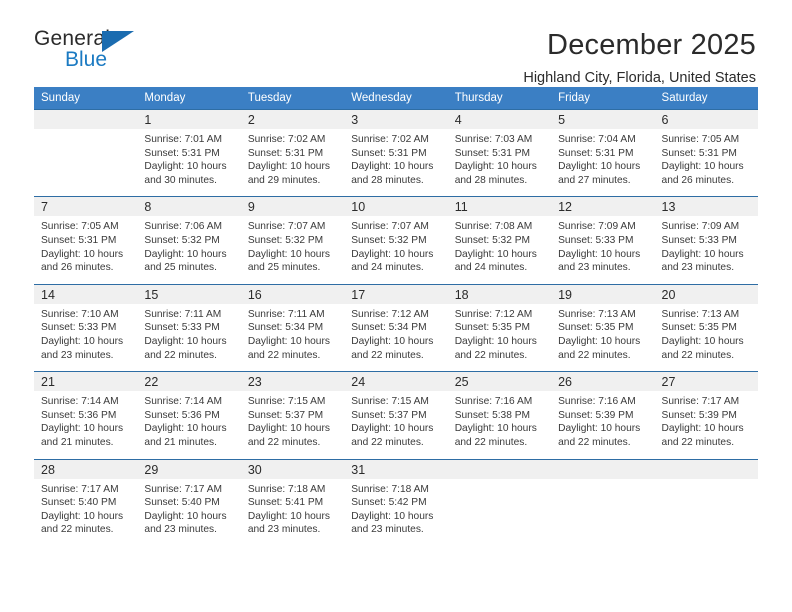  What do you see at coordinates (597, 402) in the screenshot?
I see `sunrise-text: Sunrise: 7:16 AM` at bounding box center [597, 402].